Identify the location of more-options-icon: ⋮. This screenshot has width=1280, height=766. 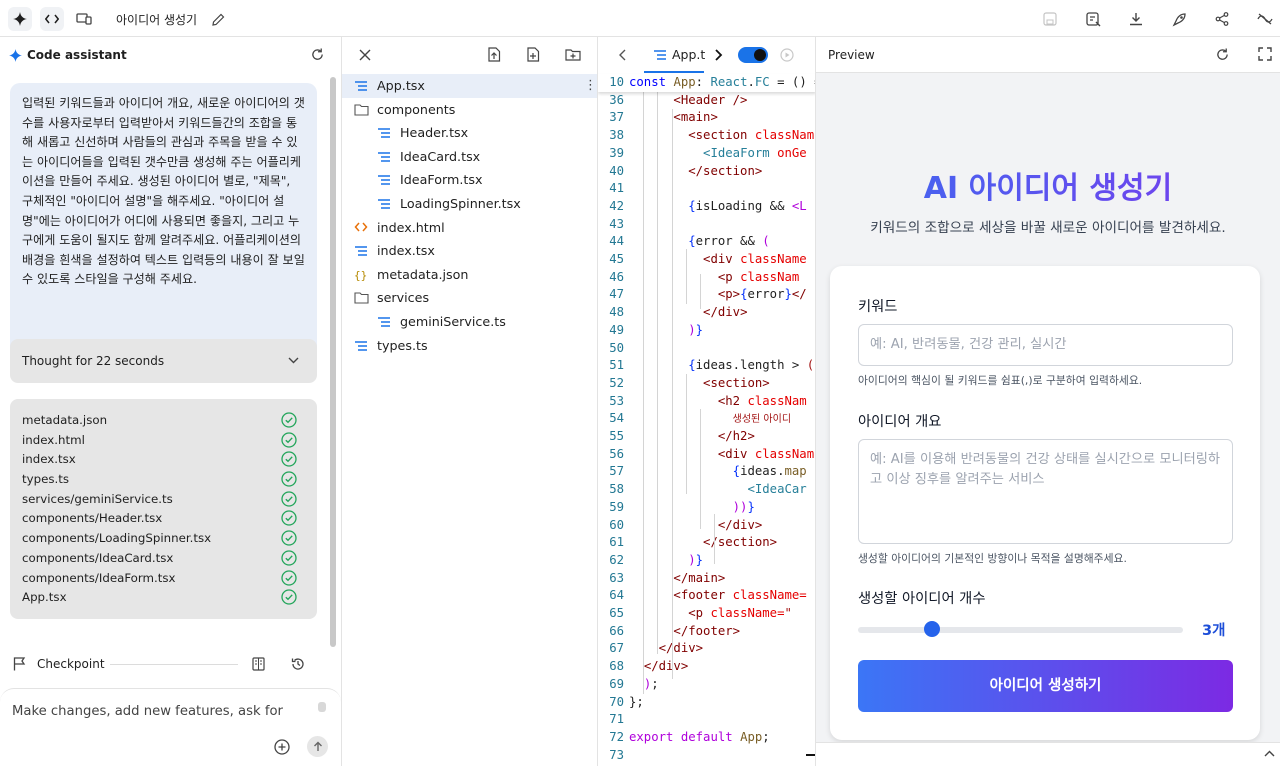
(590, 86).